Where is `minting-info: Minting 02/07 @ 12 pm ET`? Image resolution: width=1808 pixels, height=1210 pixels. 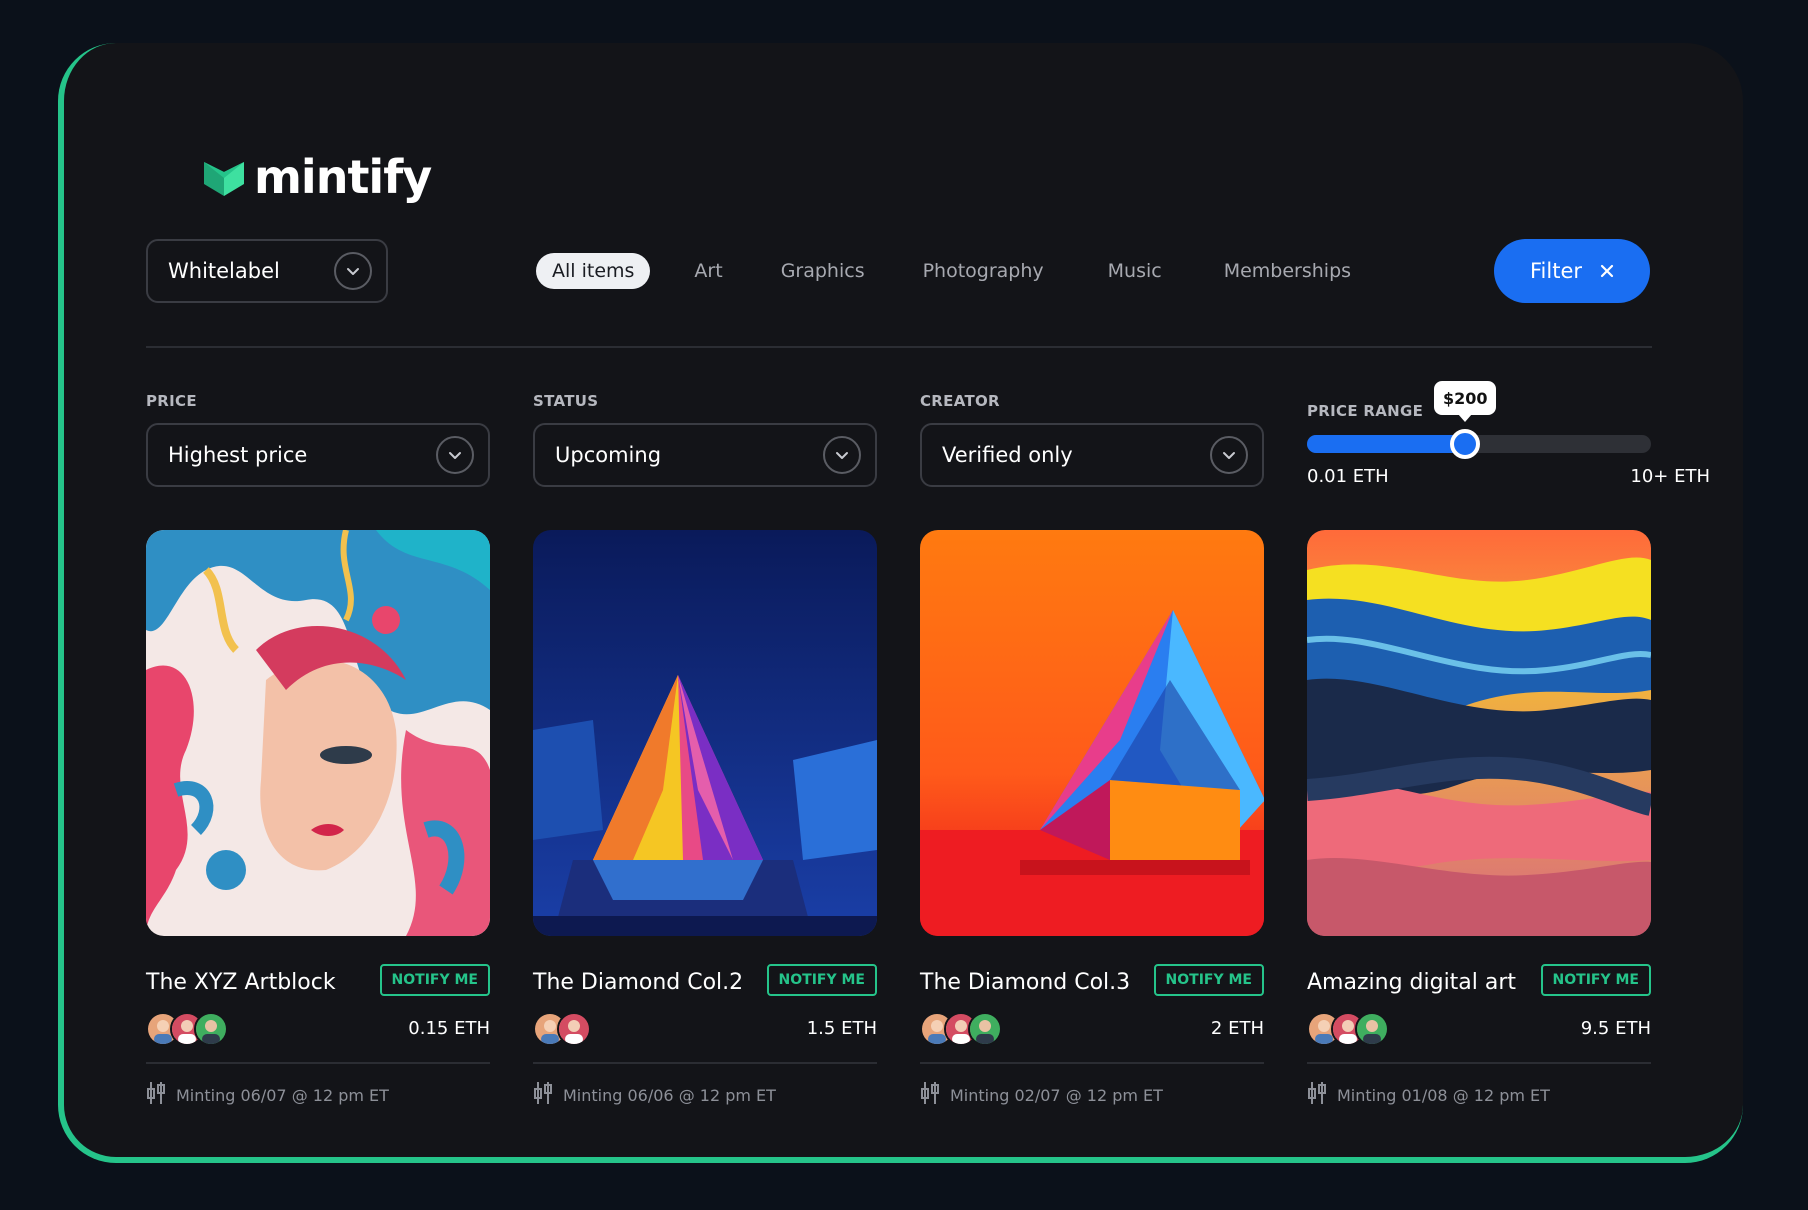
minting-info: Minting 02/07 @ 12 pm ET is located at coordinates (1041, 1095).